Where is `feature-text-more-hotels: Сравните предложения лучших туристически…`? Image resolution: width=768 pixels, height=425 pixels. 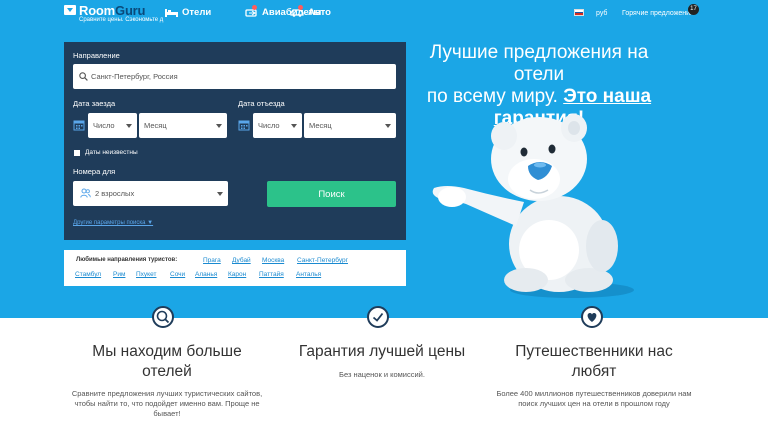 feature-text-more-hotels: Сравните предложения лучших туристически… is located at coordinates (167, 403).